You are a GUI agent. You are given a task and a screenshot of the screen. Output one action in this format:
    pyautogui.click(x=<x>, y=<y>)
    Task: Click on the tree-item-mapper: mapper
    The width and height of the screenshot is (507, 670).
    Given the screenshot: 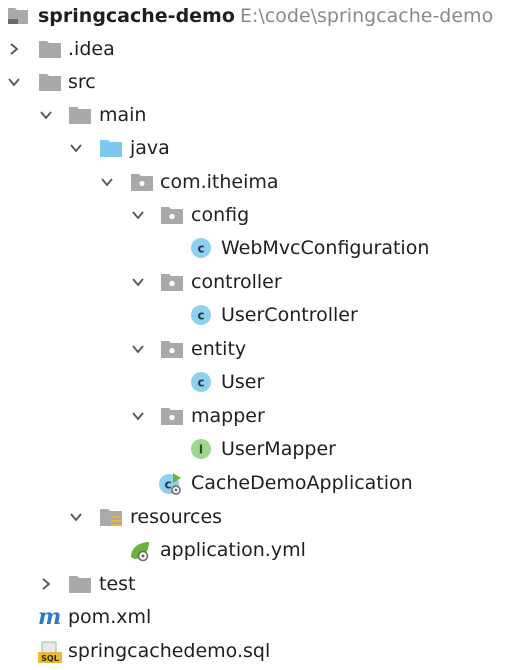 What is the action you would take?
    pyautogui.click(x=253, y=416)
    